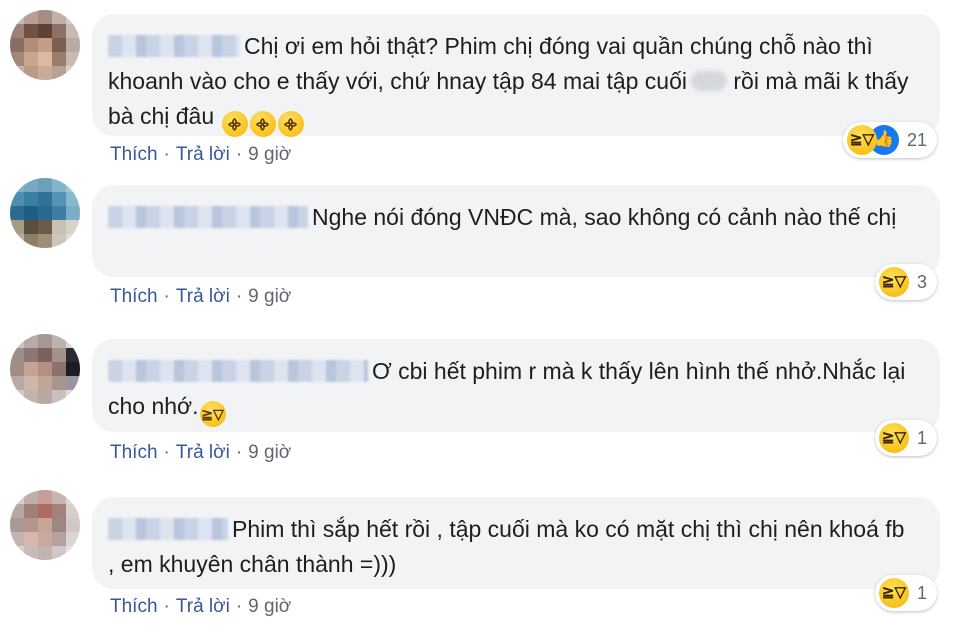 Image resolution: width=959 pixels, height=627 pixels. Describe the element at coordinates (889, 140) in the screenshot. I see `reaction-summary: ≧▽ 👍 21` at that location.